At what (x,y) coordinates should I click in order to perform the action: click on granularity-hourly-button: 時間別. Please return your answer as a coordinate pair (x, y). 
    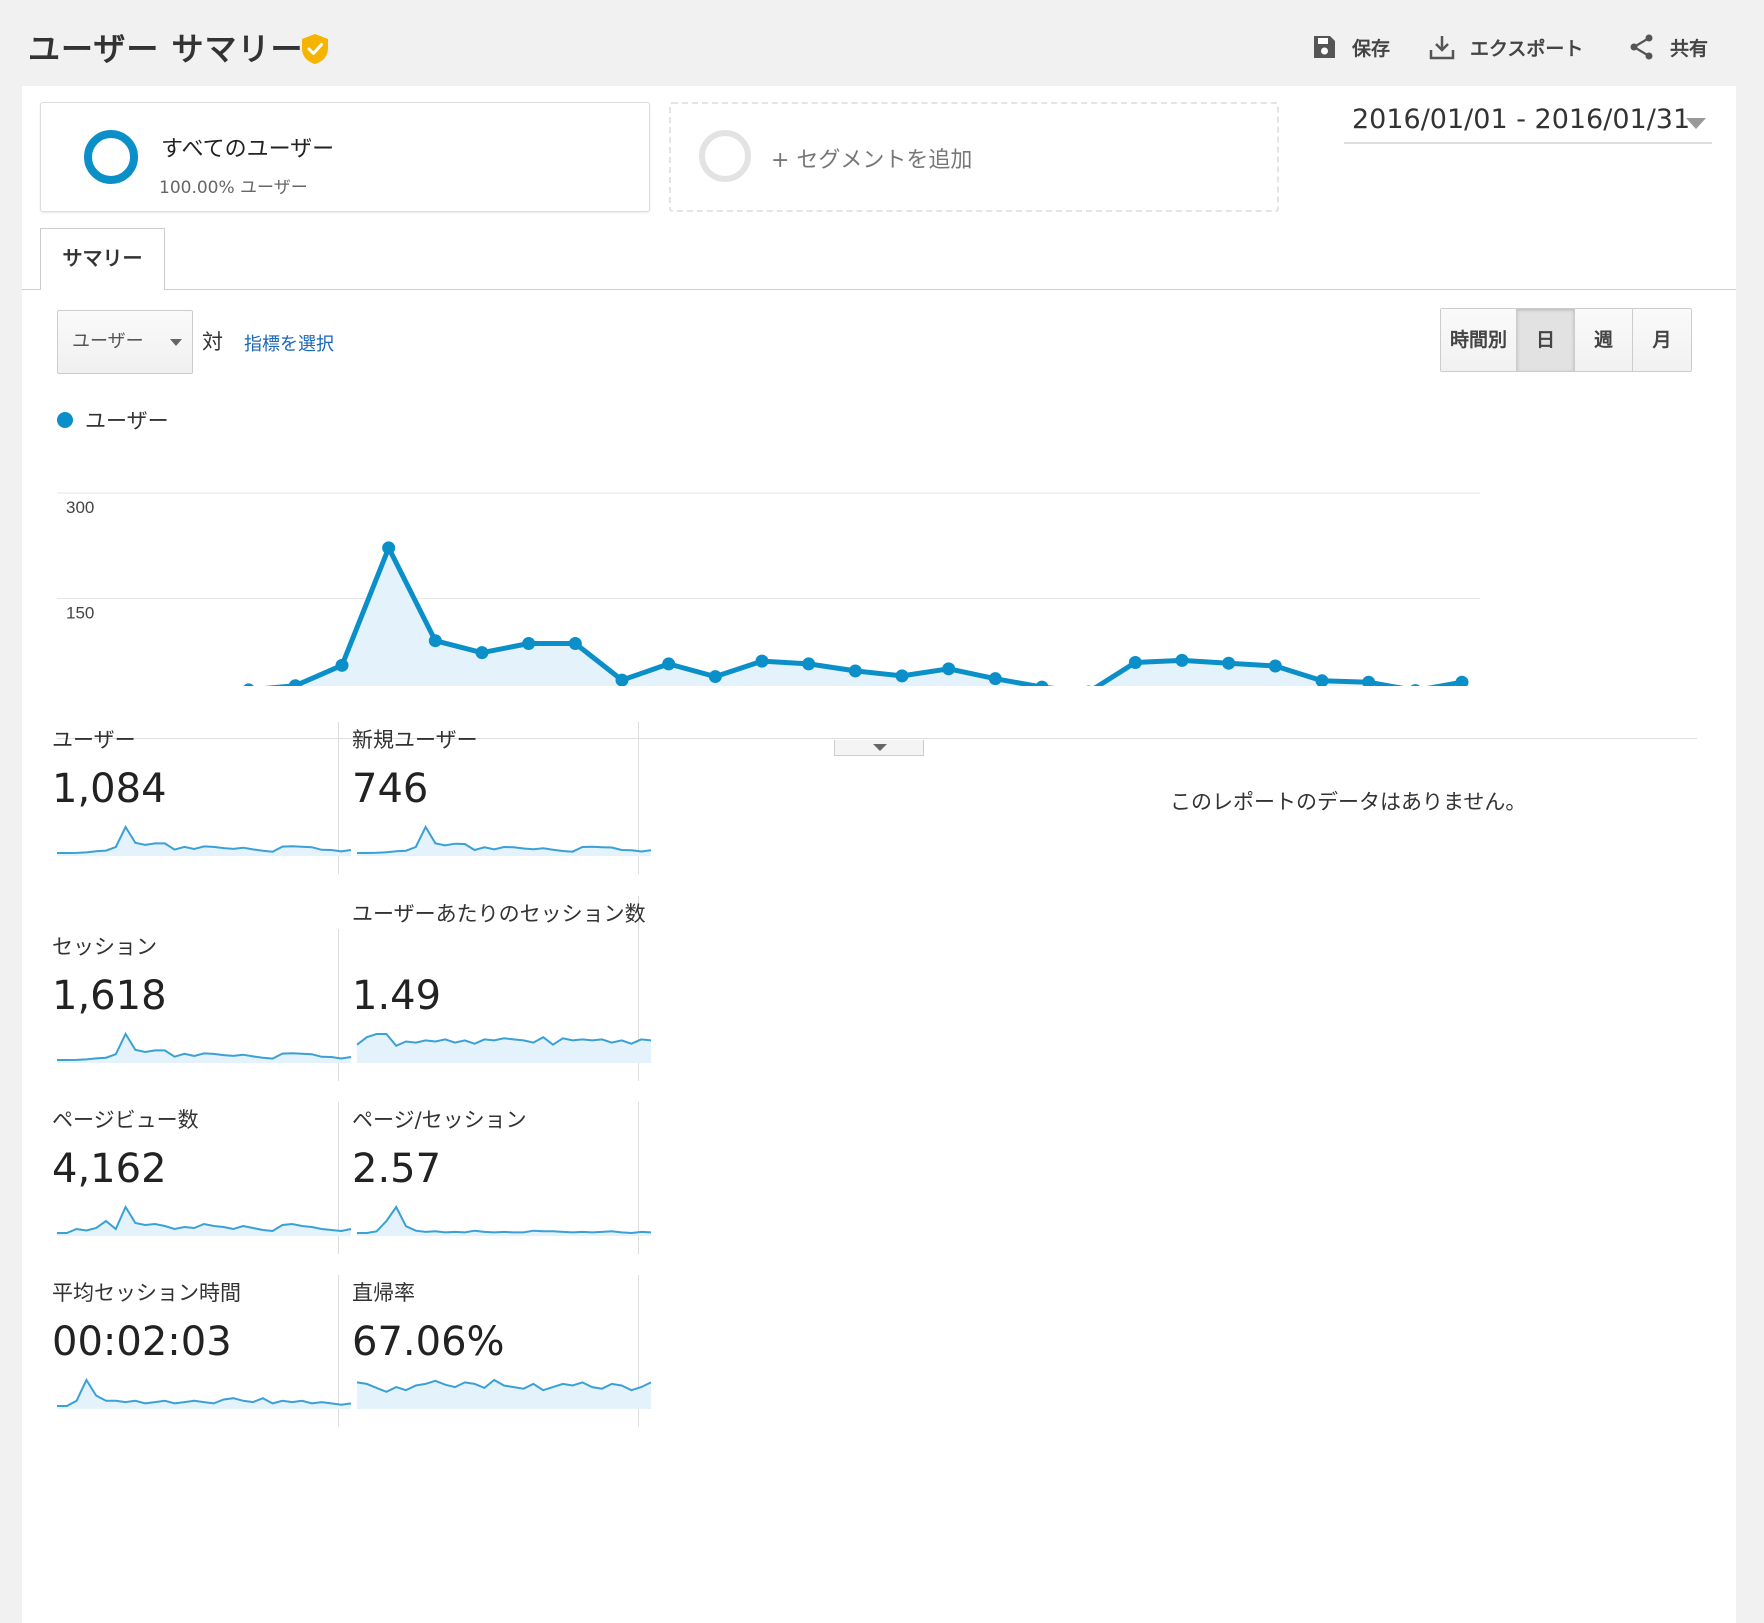
    Looking at the image, I should click on (1479, 340).